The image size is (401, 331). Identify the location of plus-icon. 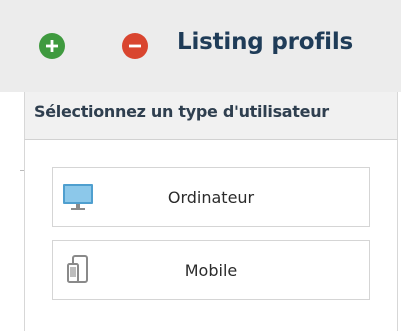
(52, 46).